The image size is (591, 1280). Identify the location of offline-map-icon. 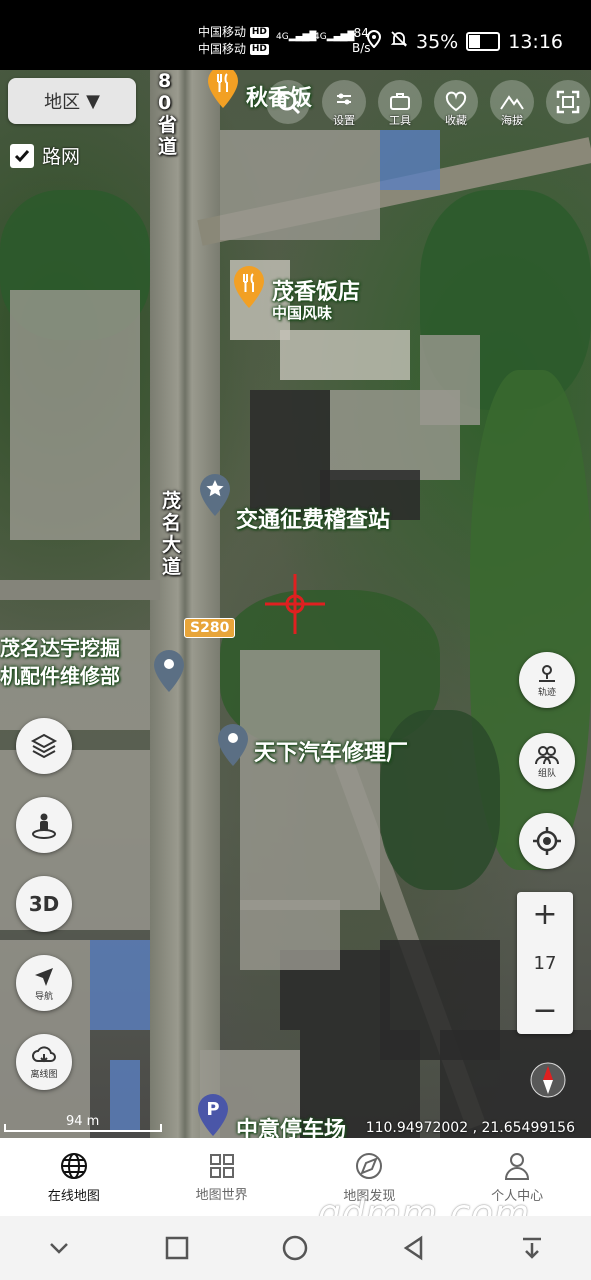
(44, 1053).